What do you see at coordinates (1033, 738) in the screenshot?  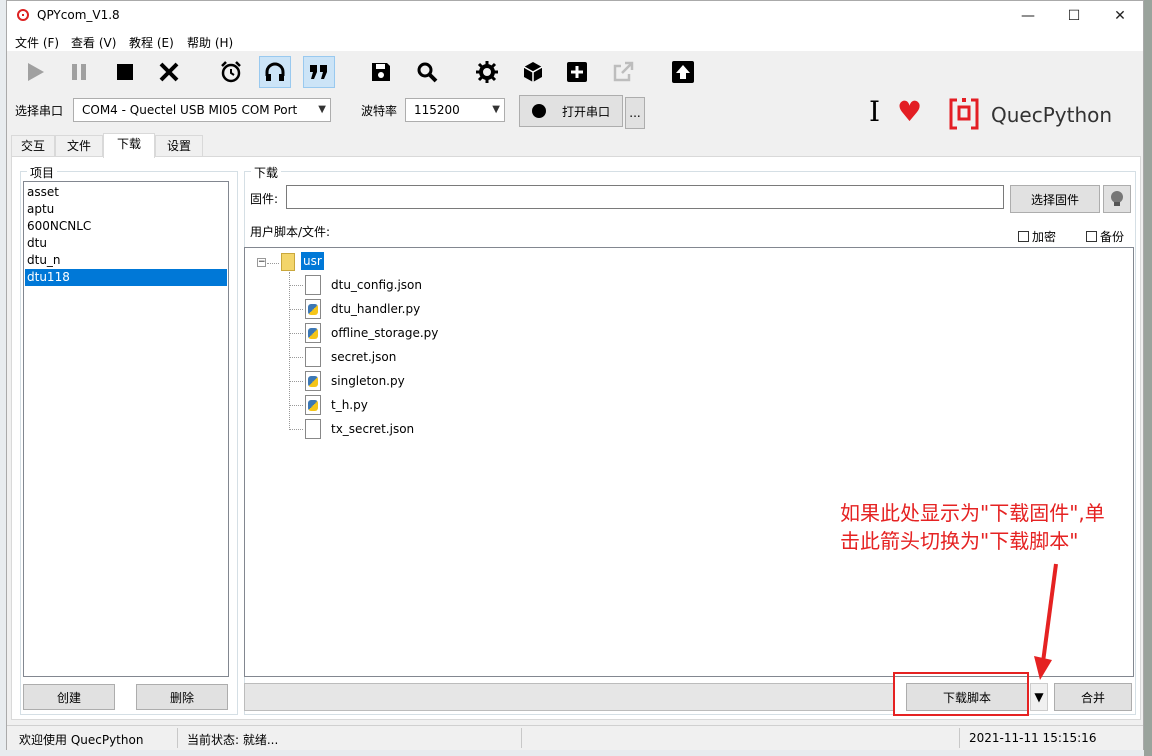 I see `status-datetime: 2021-11-11 15:15:16` at bounding box center [1033, 738].